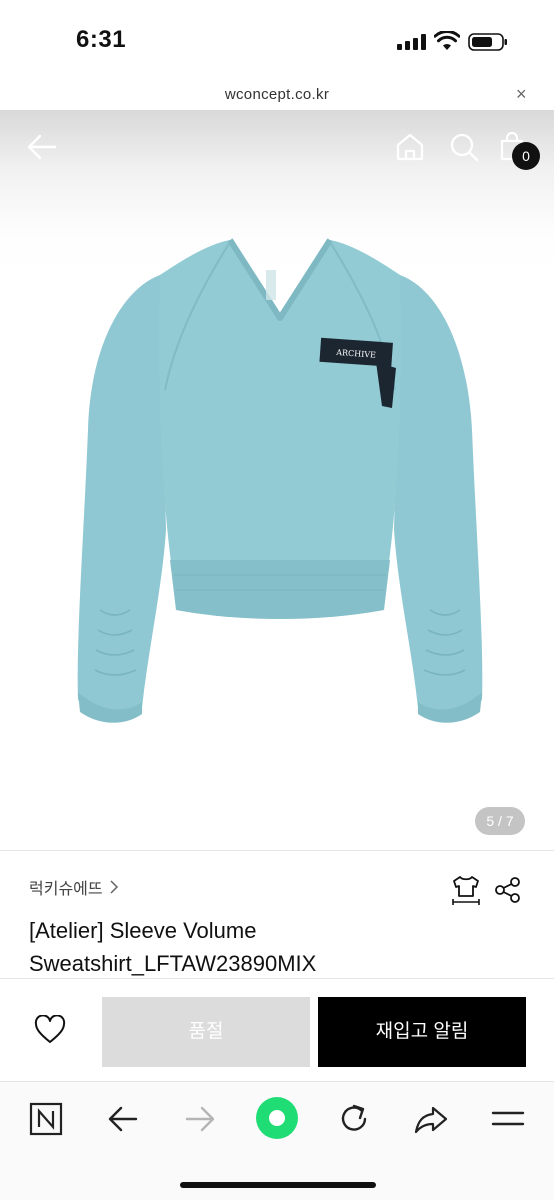  Describe the element at coordinates (410, 147) in the screenshot. I see `home-icon` at that location.